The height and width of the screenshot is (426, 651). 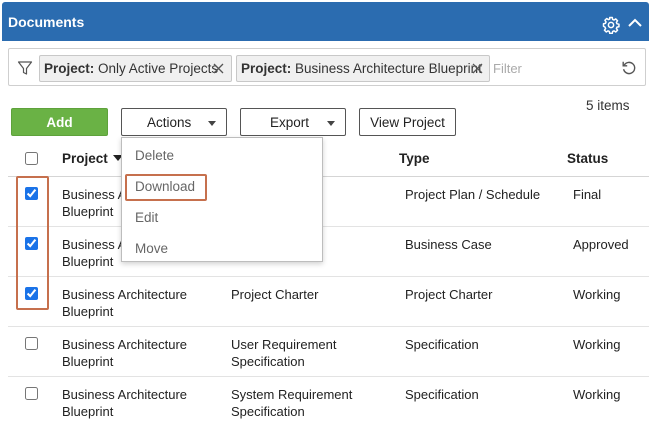 What do you see at coordinates (448, 244) in the screenshot?
I see `row-type: Business Case` at bounding box center [448, 244].